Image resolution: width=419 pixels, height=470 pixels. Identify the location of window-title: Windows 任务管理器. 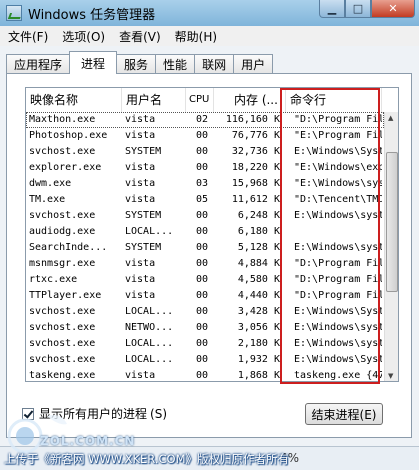
(92, 15).